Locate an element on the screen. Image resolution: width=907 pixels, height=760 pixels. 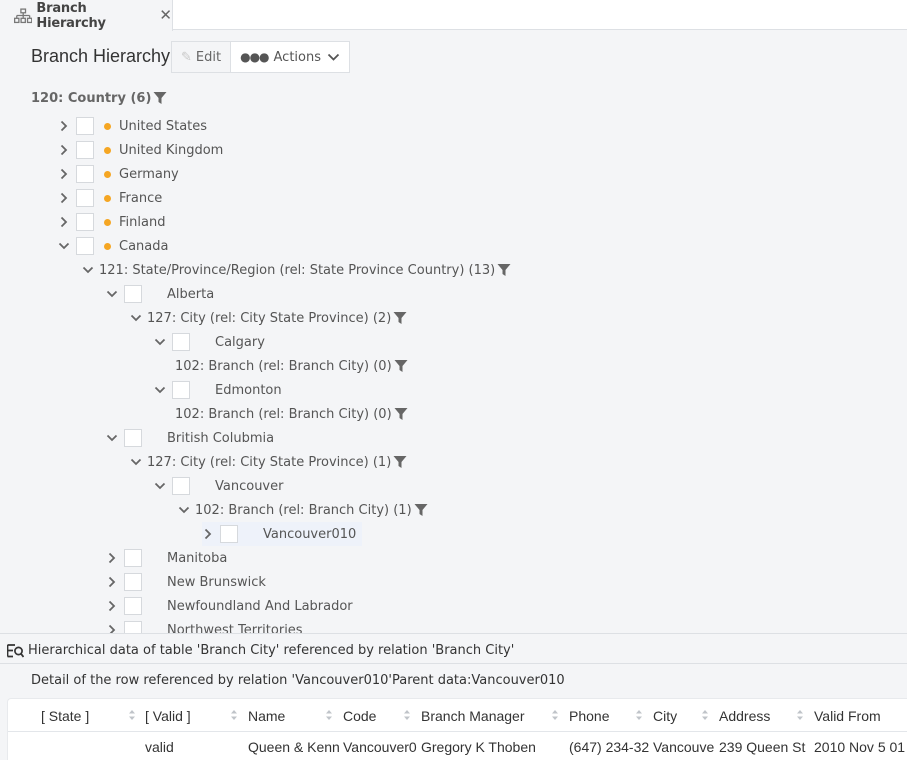
tree-group-branch: 102: Branch (rel: Branch City) (0) is located at coordinates (291, 366).